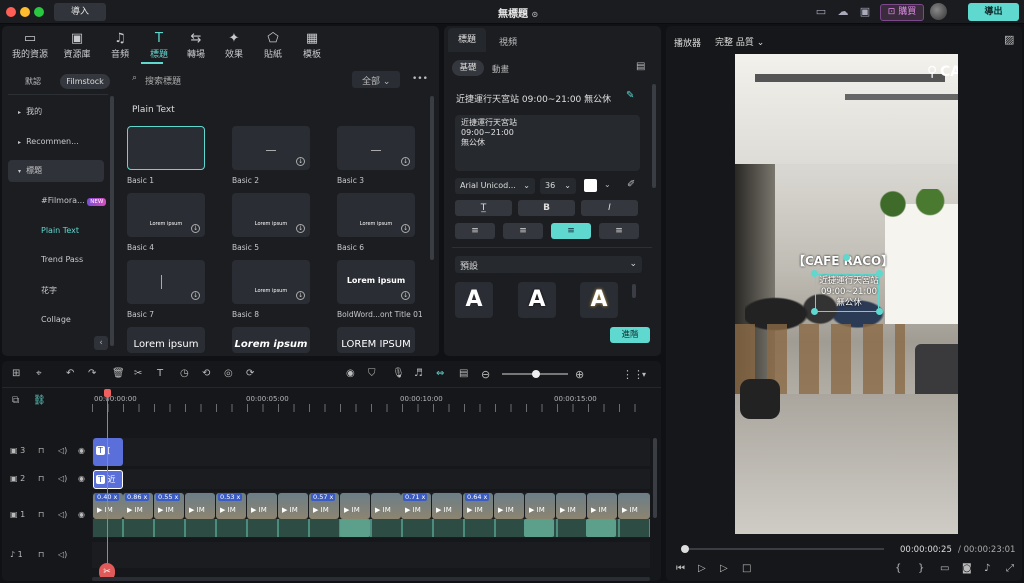 The height and width of the screenshot is (583, 1024). What do you see at coordinates (138, 506) in the screenshot?
I see `video-clip: 0.86 x ▶ IM` at bounding box center [138, 506].